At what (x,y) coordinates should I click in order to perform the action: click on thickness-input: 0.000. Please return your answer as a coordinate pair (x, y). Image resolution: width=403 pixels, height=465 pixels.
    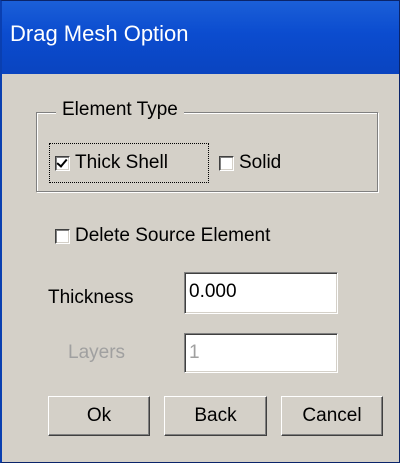
    Looking at the image, I should click on (261, 293).